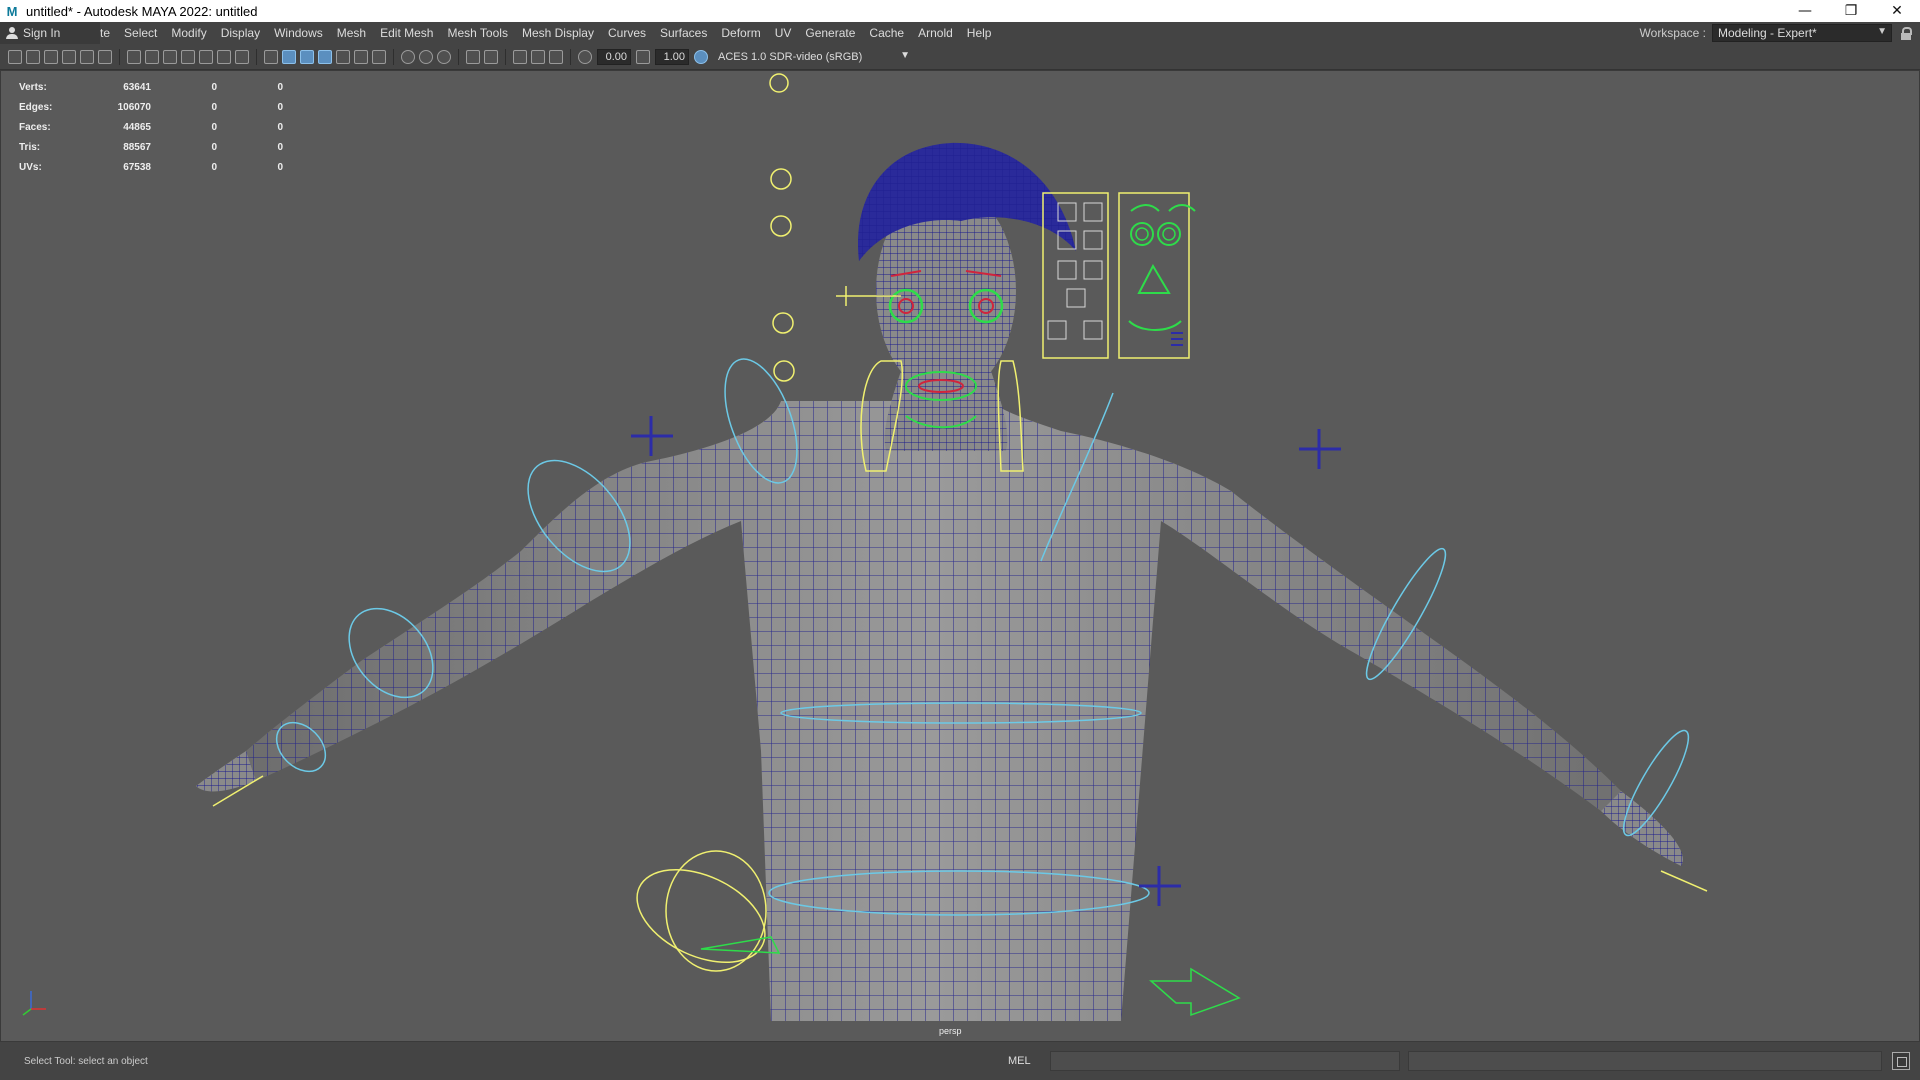 The width and height of the screenshot is (1920, 1080). What do you see at coordinates (491, 56) in the screenshot?
I see `x-ray-icon` at bounding box center [491, 56].